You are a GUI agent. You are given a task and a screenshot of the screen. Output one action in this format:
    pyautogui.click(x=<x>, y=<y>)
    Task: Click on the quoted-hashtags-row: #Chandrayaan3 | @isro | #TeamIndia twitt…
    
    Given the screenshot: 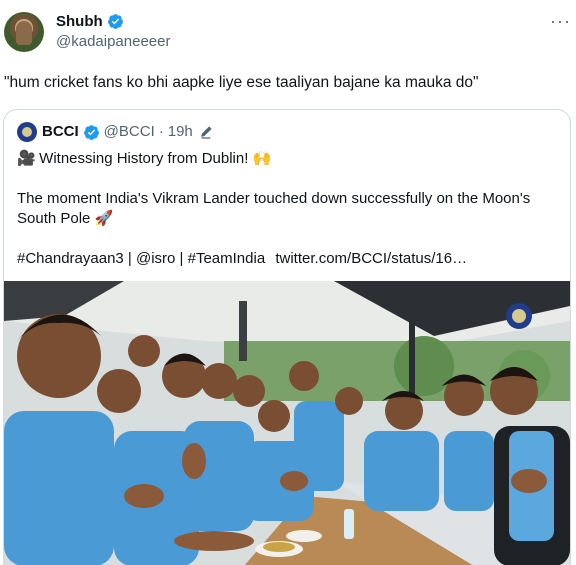 What is the action you would take?
    pyautogui.click(x=287, y=259)
    